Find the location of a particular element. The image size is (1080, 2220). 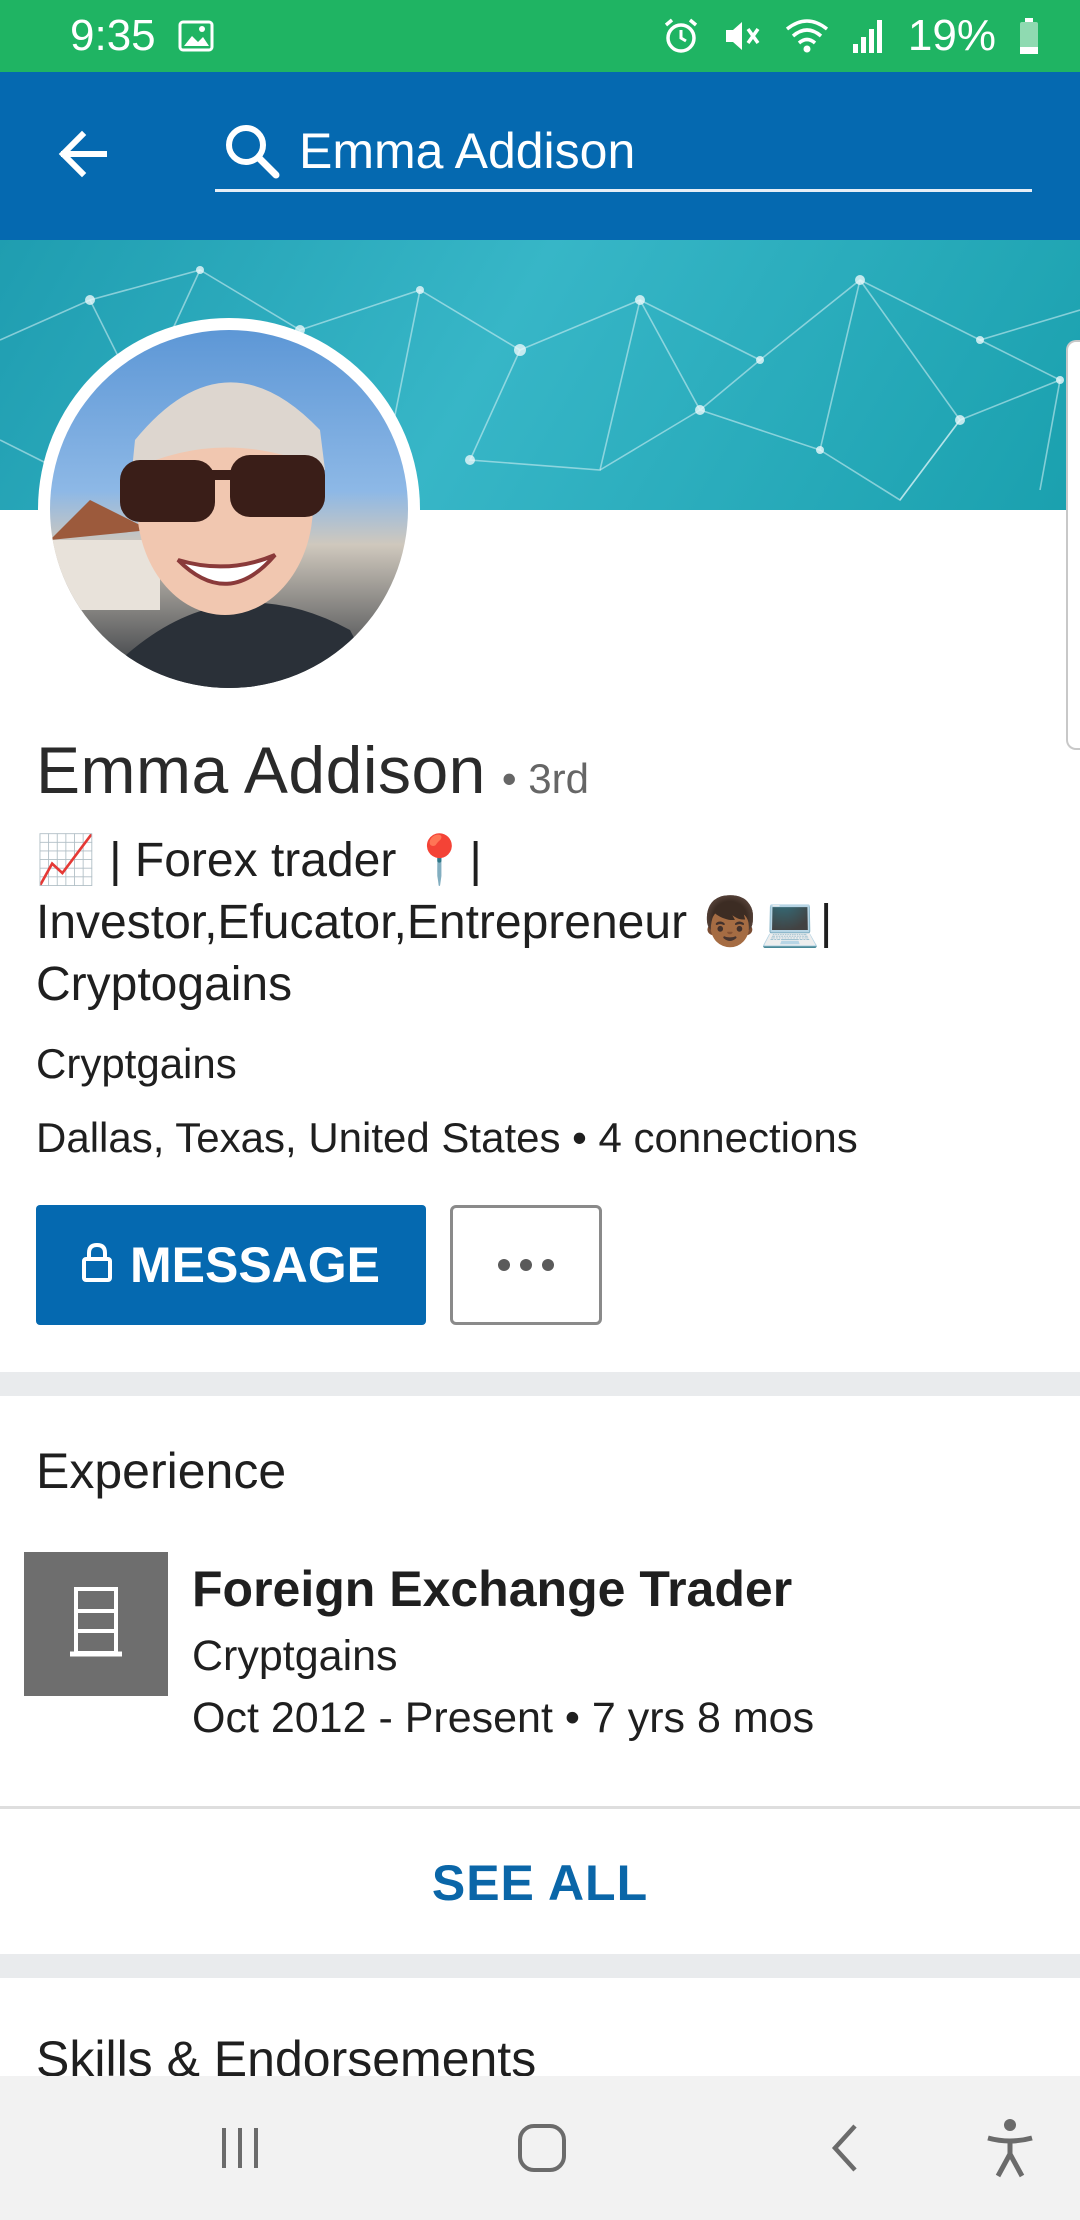

battery-percent: 19% is located at coordinates (951, 35).